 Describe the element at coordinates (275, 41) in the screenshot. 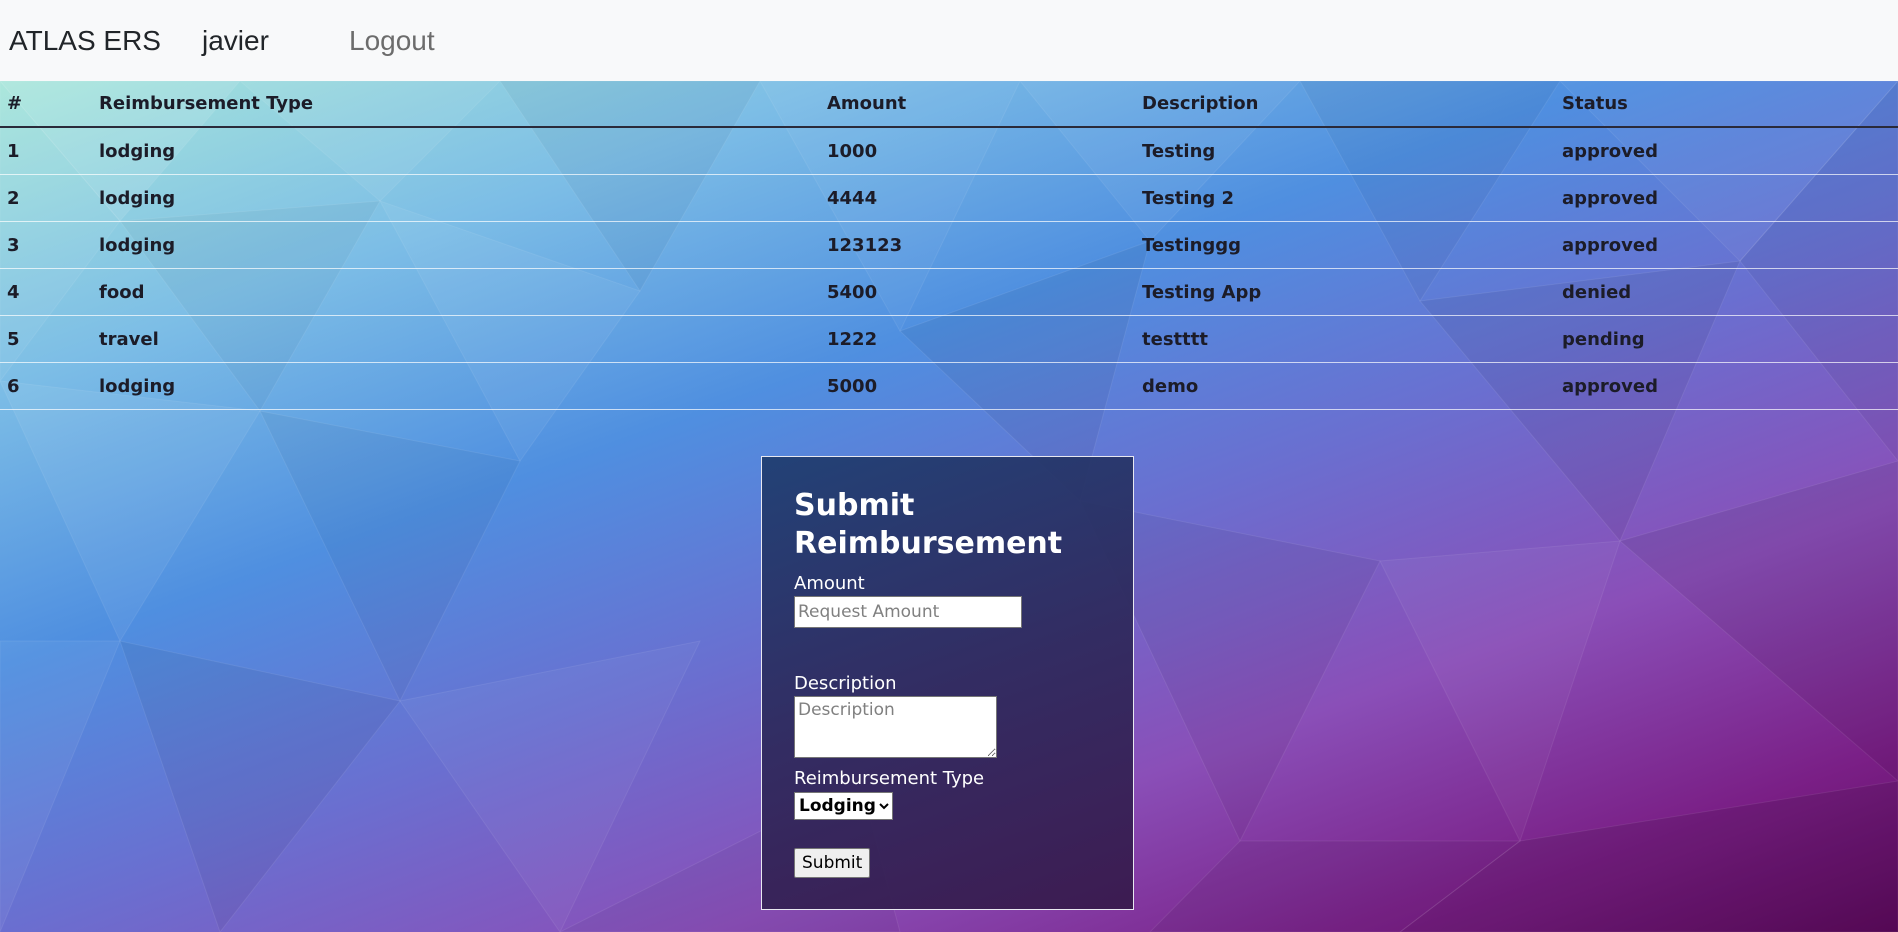

I see `nav-username: javier` at that location.